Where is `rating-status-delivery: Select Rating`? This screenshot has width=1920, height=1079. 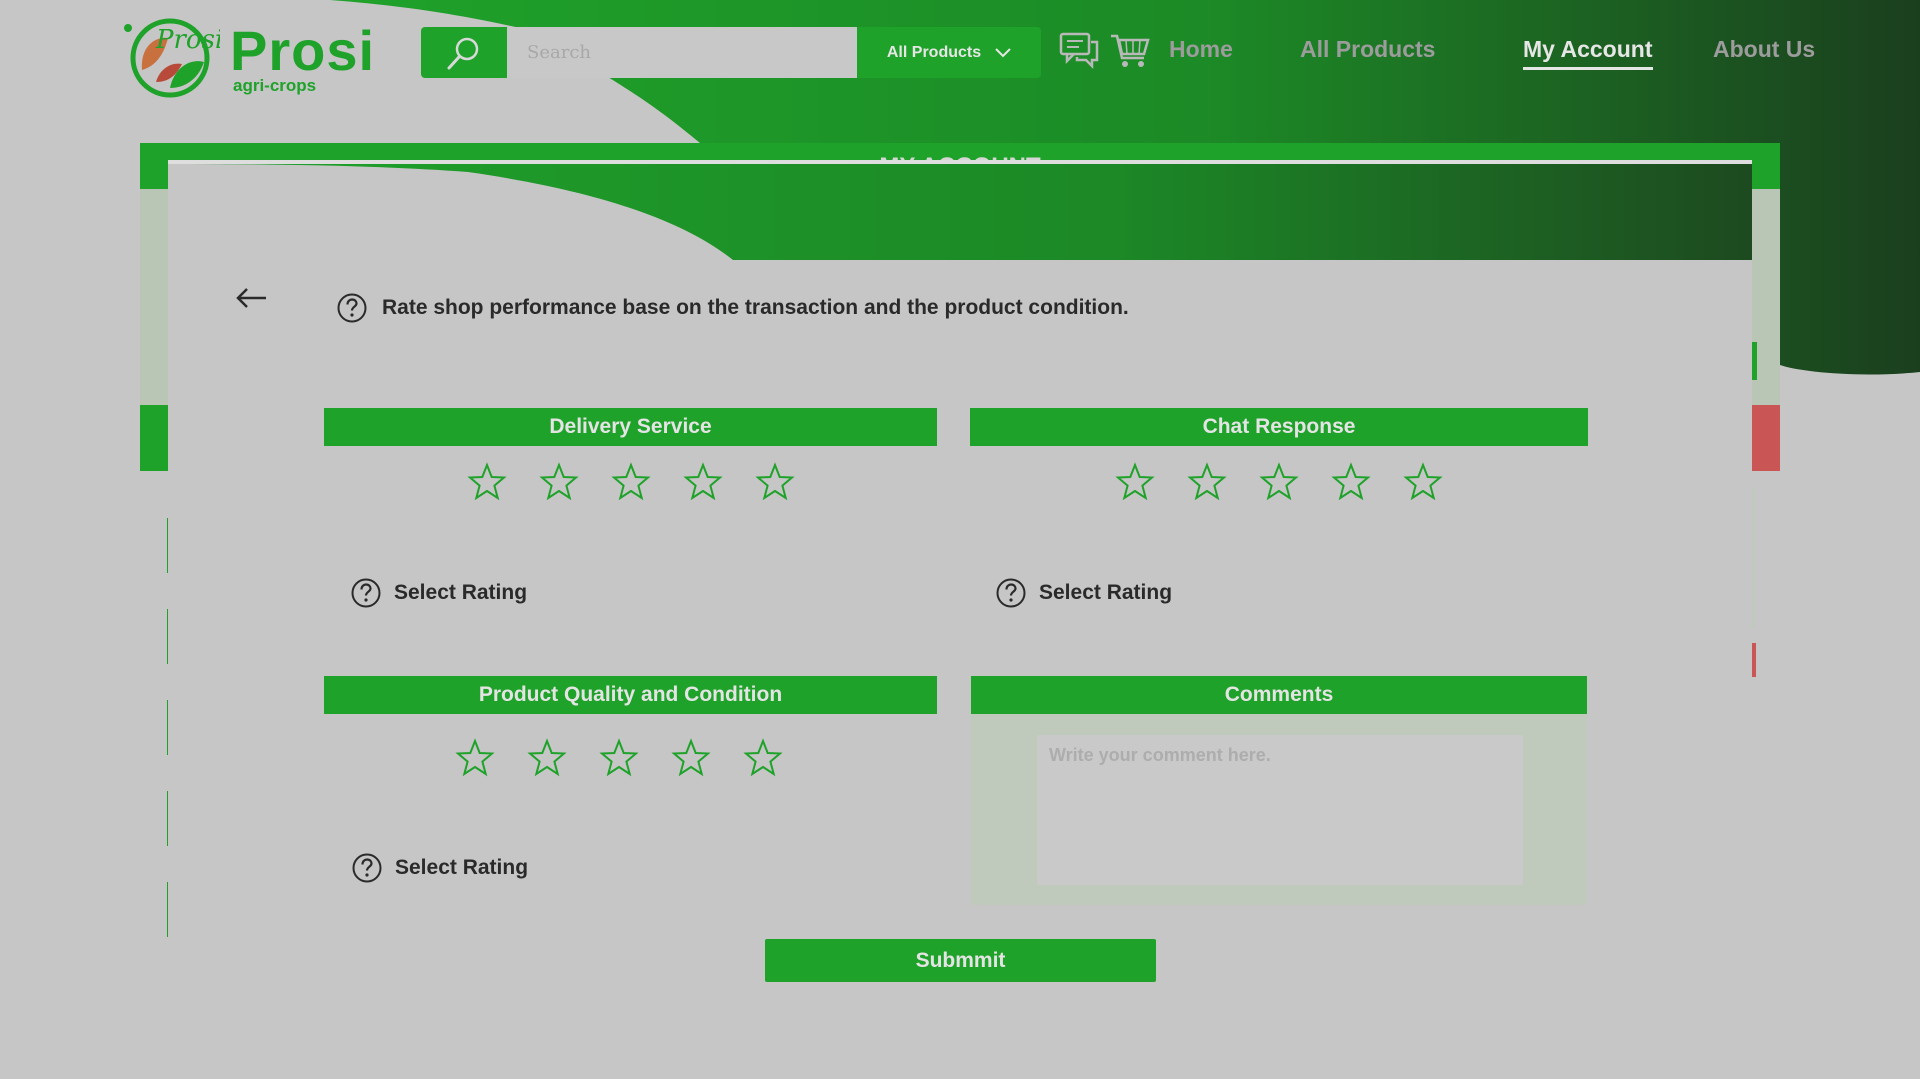
rating-status-delivery: Select Rating is located at coordinates (438, 593).